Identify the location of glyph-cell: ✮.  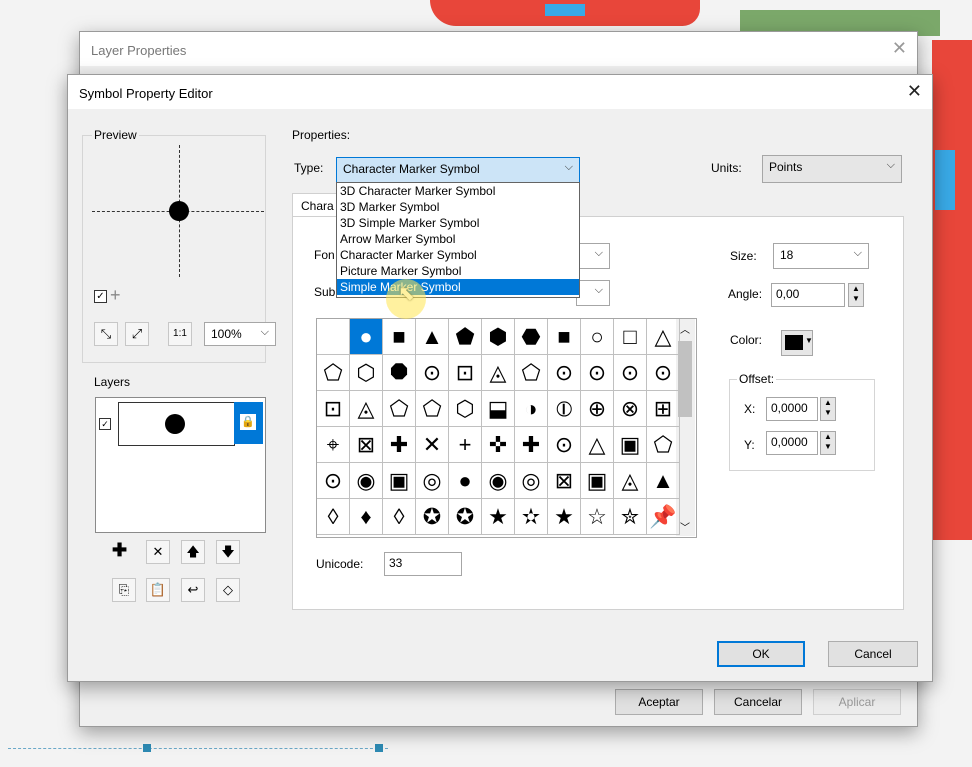
(630, 517).